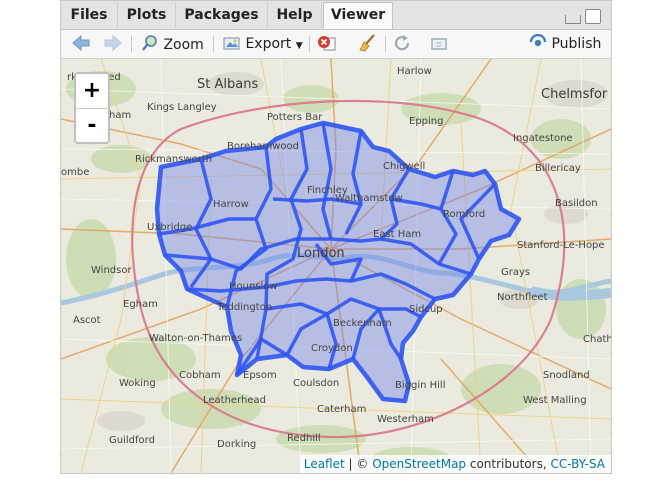 The width and height of the screenshot is (672, 480). What do you see at coordinates (420, 385) in the screenshot?
I see `place-label: Biggin Hill` at bounding box center [420, 385].